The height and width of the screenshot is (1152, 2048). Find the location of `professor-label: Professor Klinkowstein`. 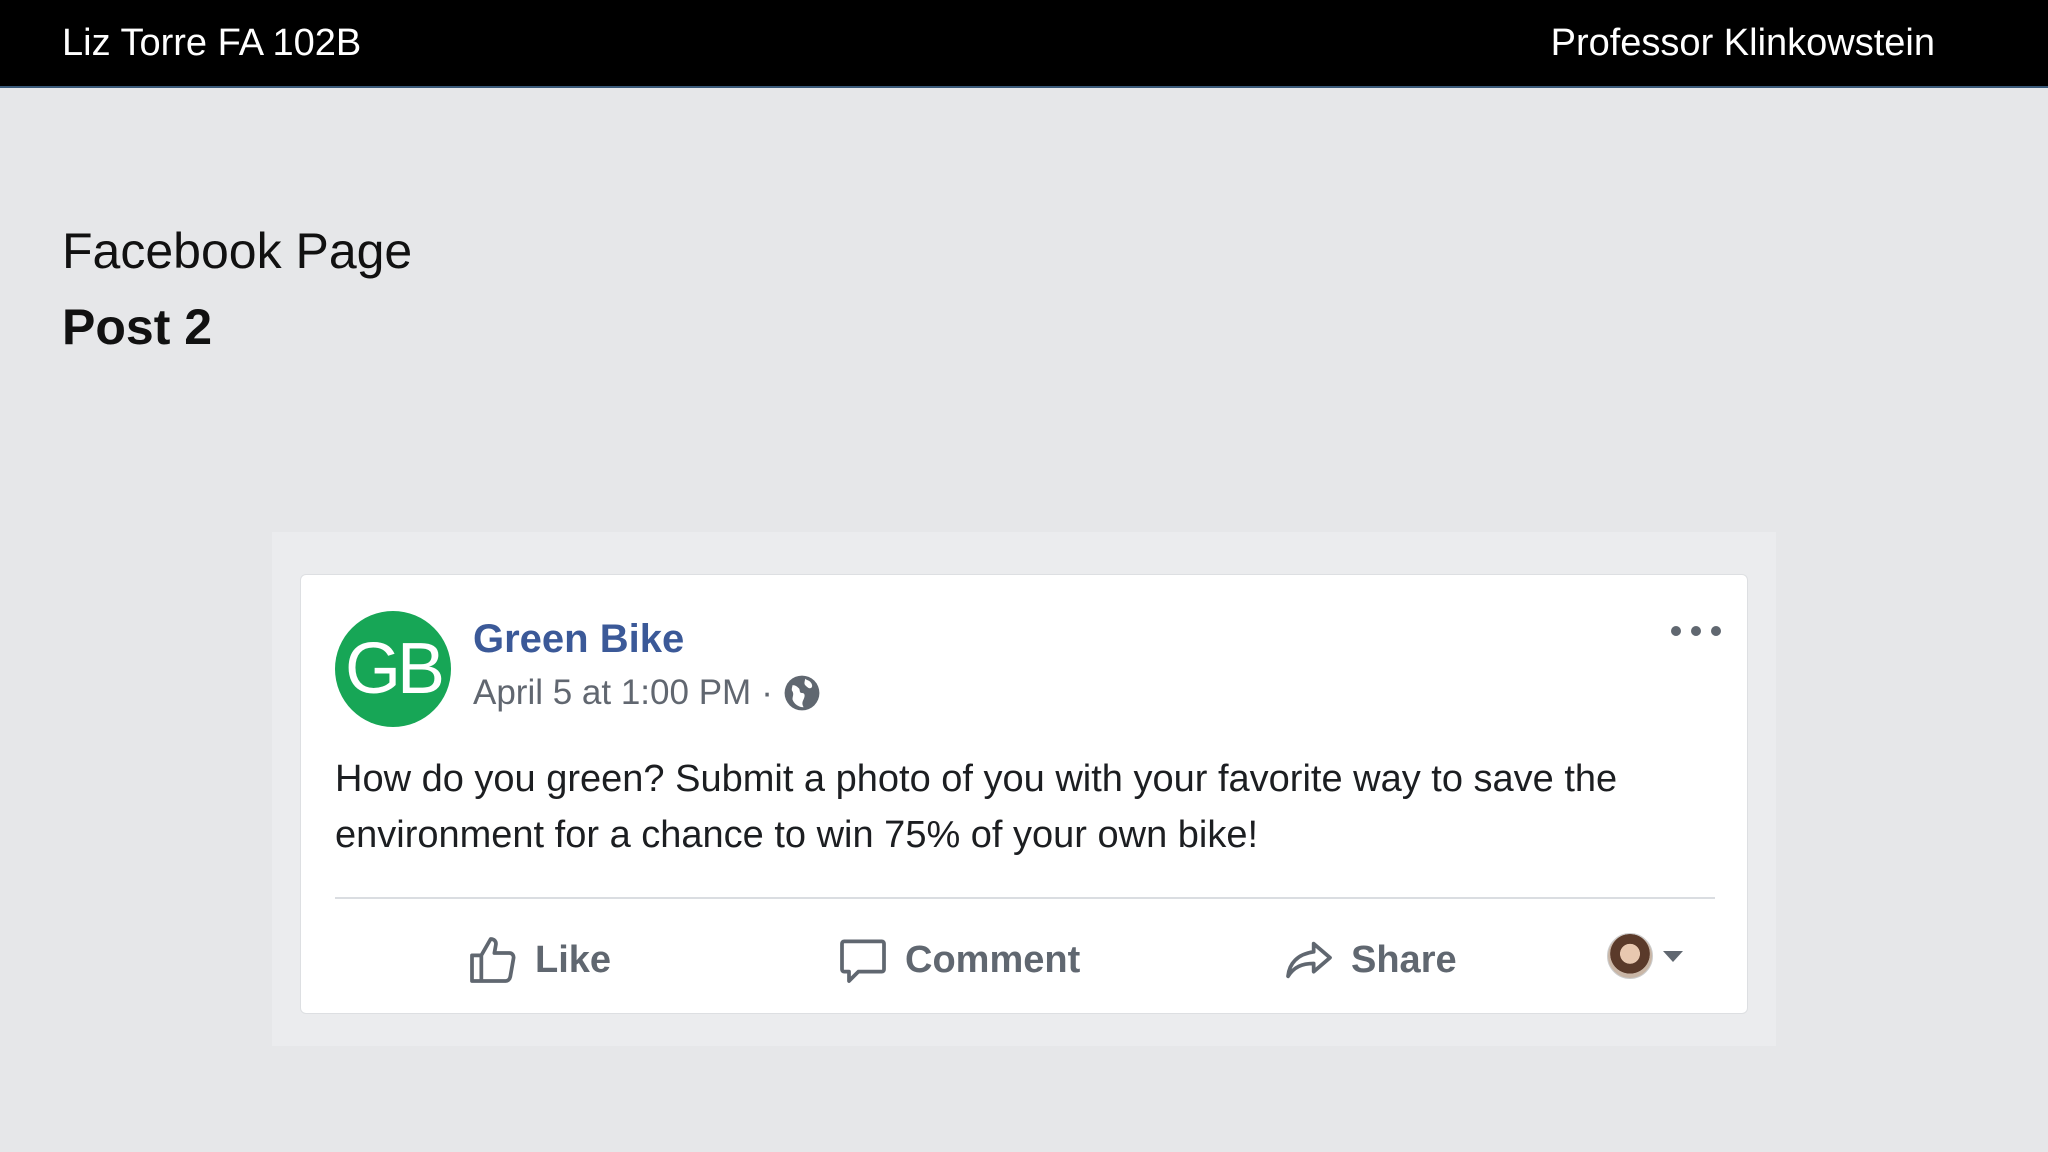

professor-label: Professor Klinkowstein is located at coordinates (1742, 43).